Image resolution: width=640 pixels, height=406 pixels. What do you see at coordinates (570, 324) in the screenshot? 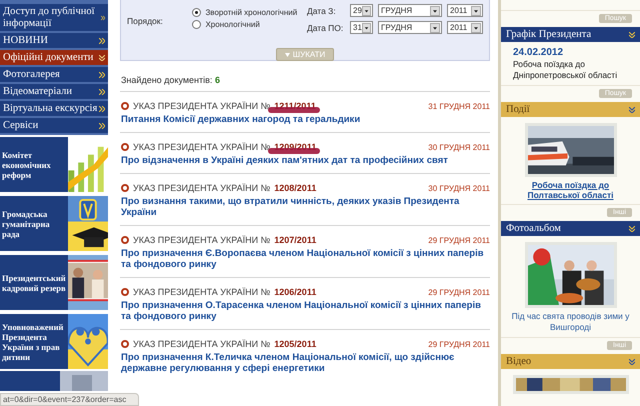
I see `photo-caption: Під час свята проводів зими у Вишгороді` at bounding box center [570, 324].